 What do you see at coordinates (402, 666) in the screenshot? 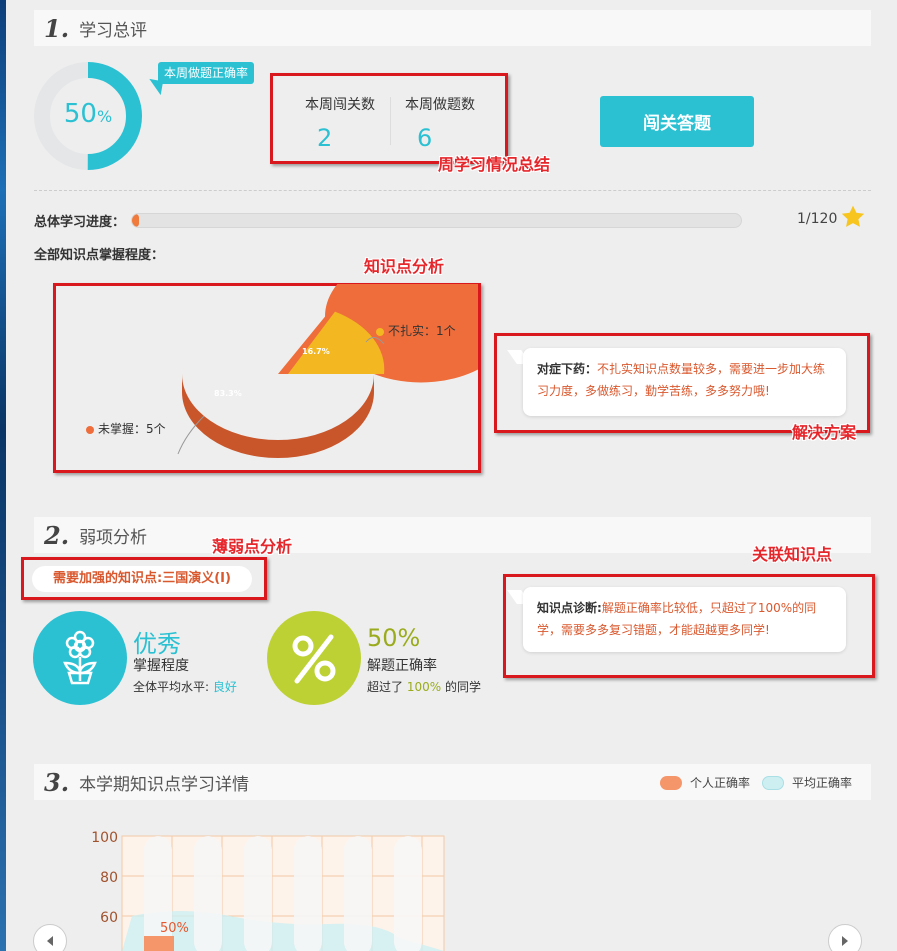
I see `accuracy-label: 解题正确率` at bounding box center [402, 666].